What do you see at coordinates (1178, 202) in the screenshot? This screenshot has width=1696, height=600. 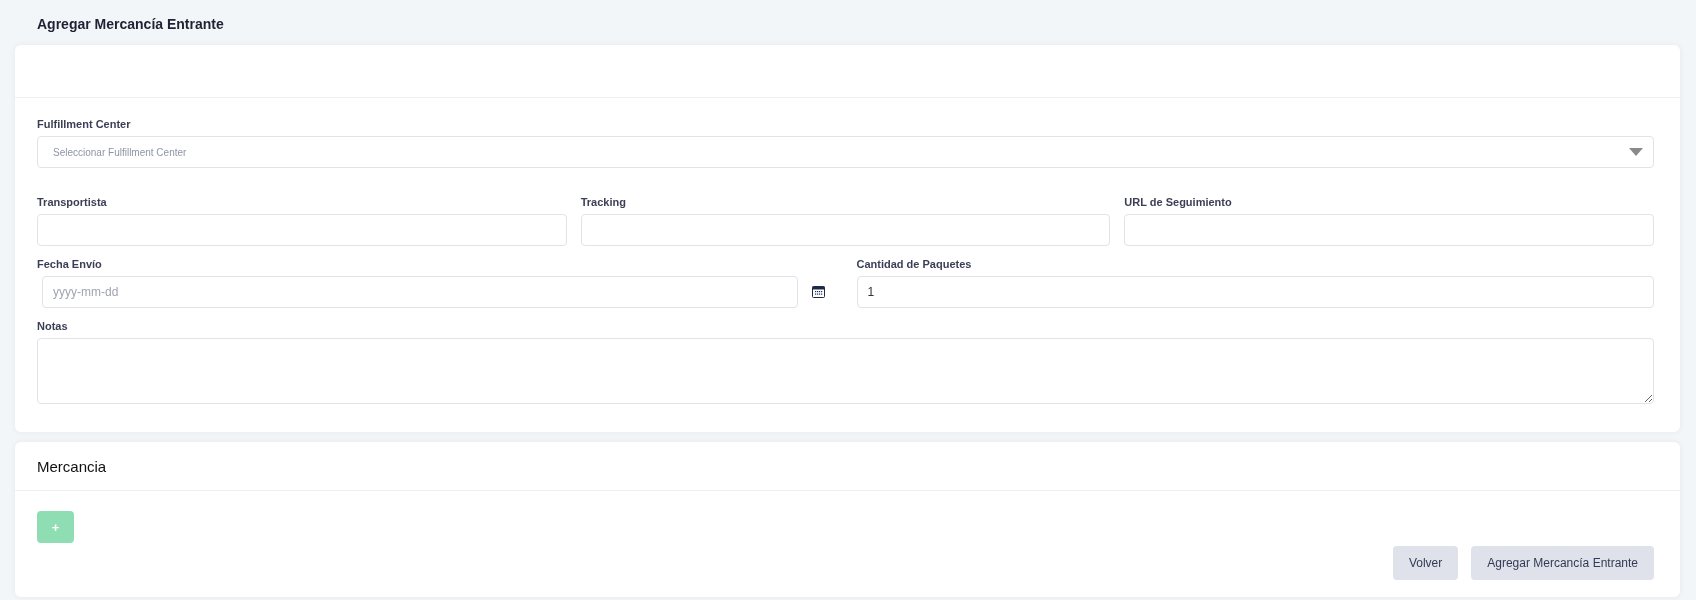 I see `field-label: URL de Seguimiento` at bounding box center [1178, 202].